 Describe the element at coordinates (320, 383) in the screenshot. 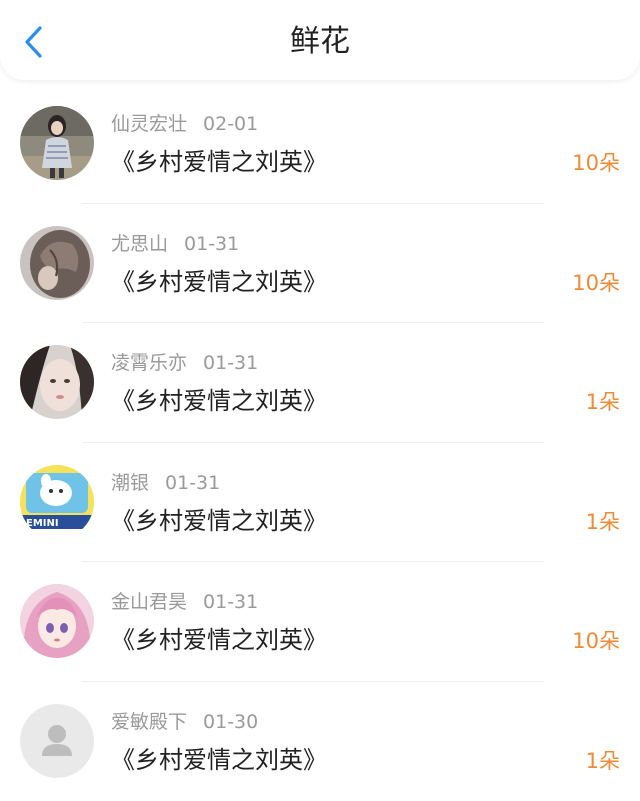

I see `list-item: 凌霄乐亦 01-31 《乡村爱情之刘英》 1朵` at that location.